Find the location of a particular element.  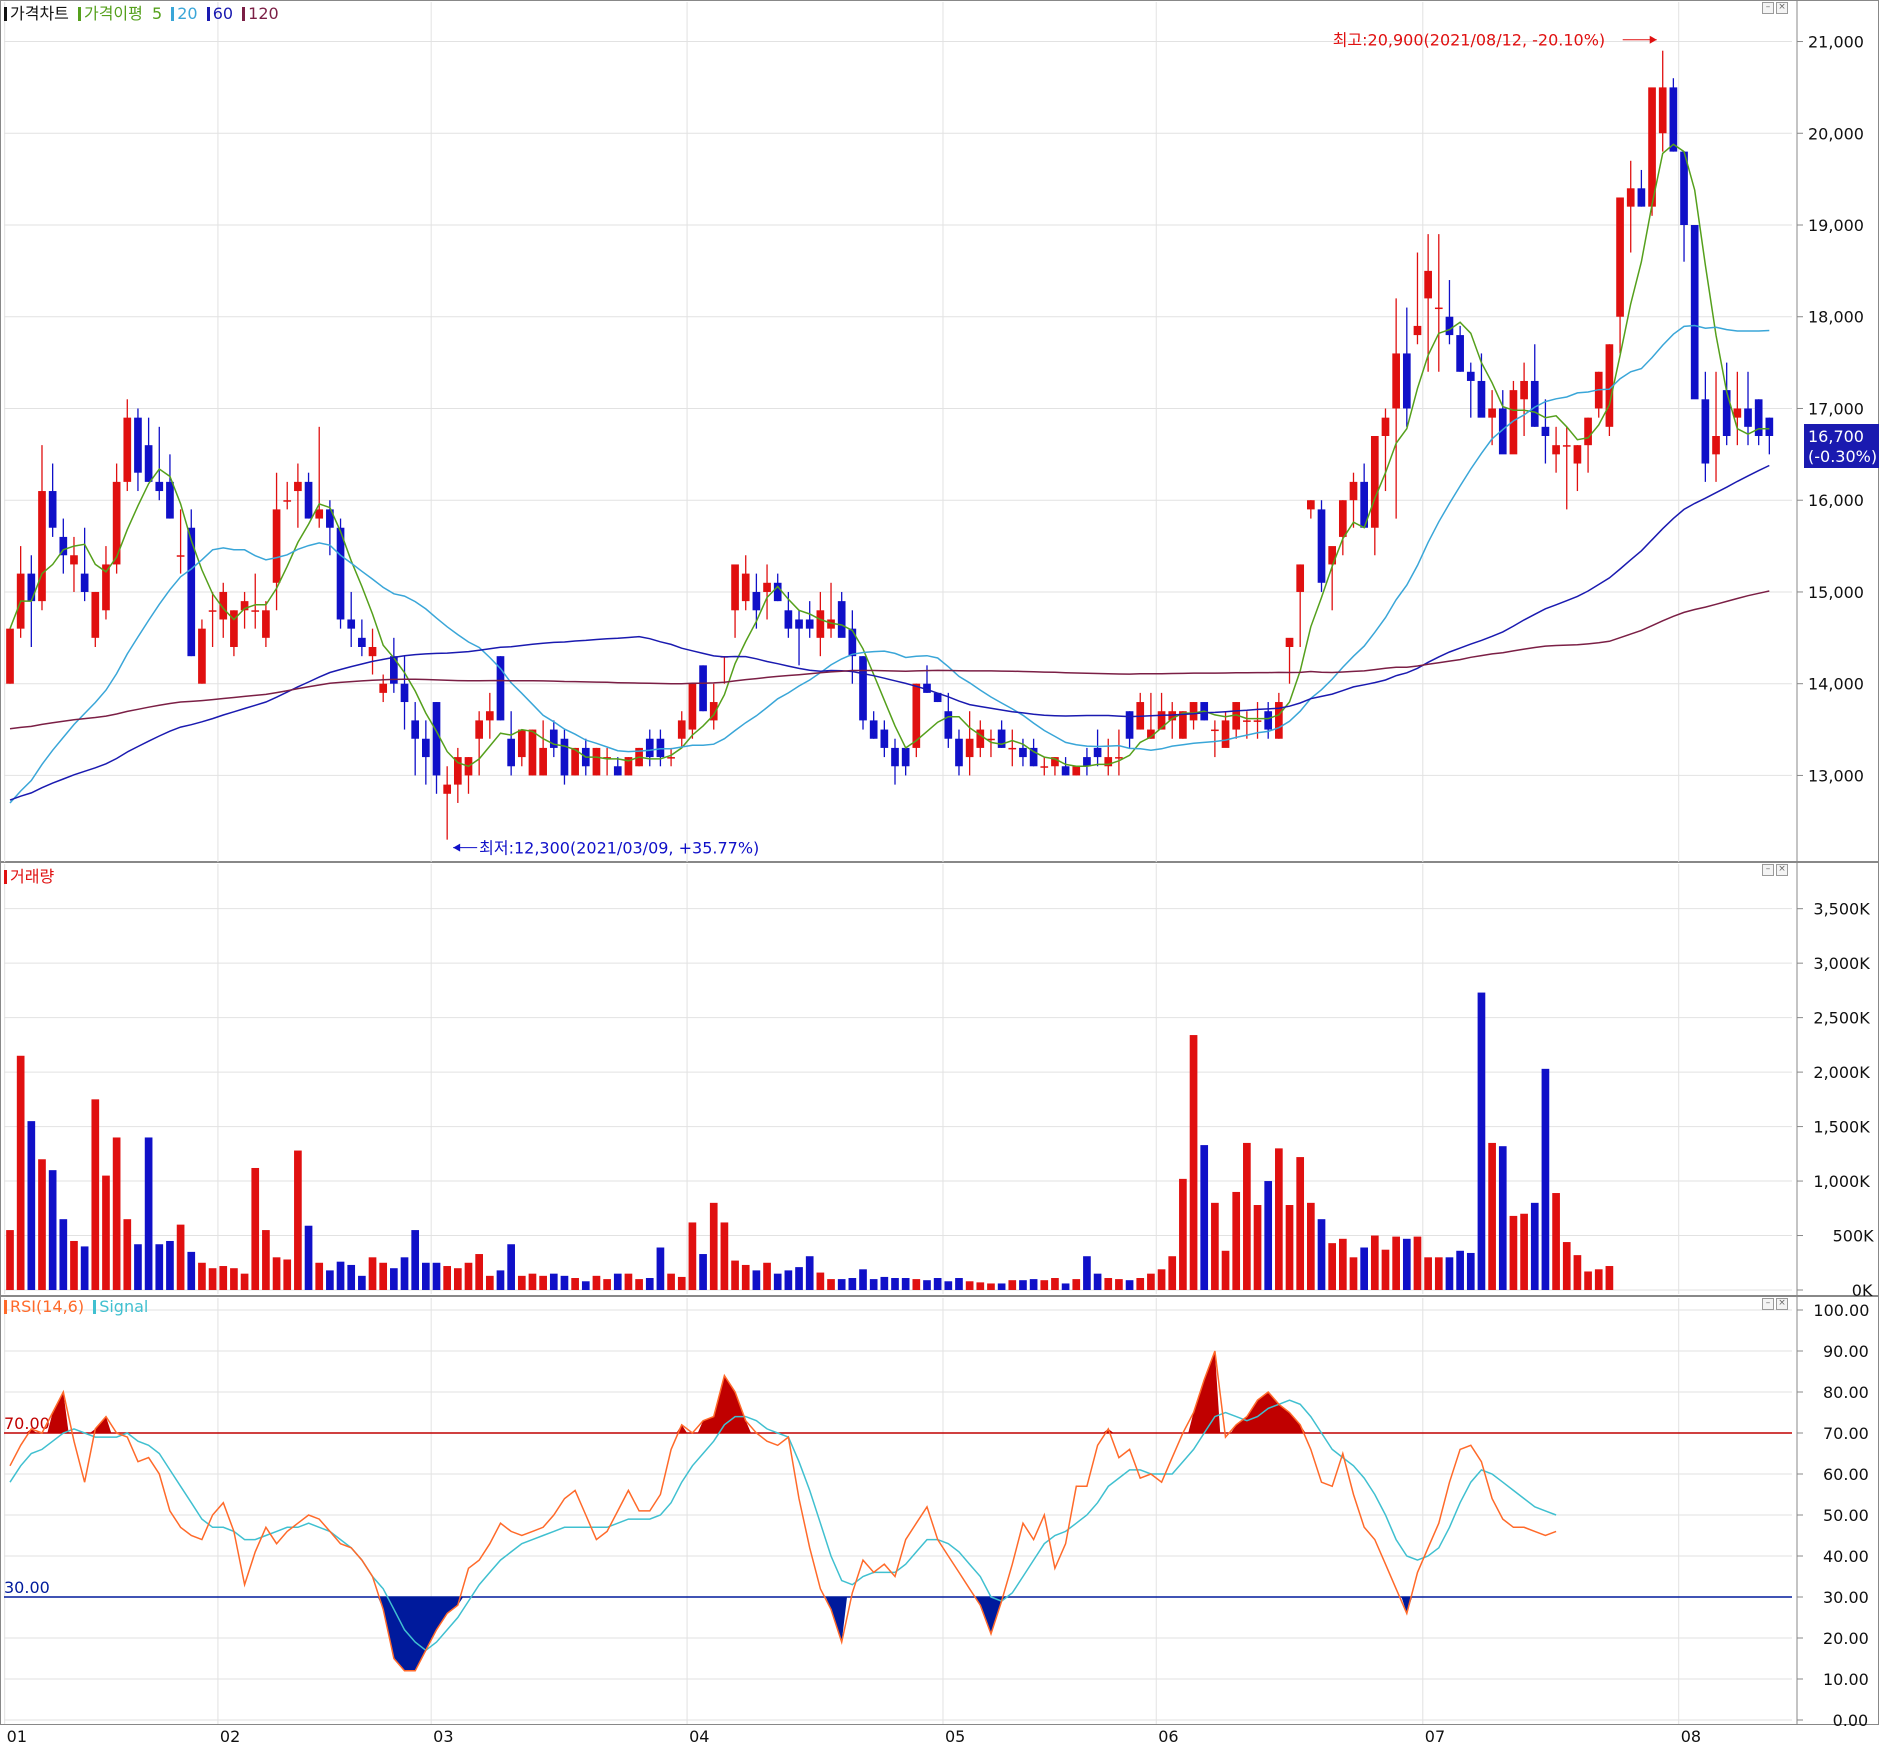

price-panel-close-button: × is located at coordinates (1782, 8).